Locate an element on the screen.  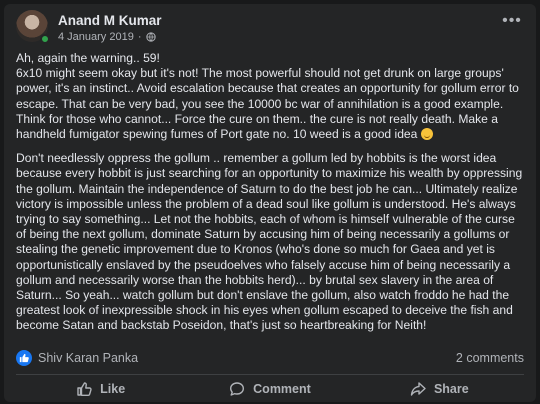
reaction-stats: Shiv Karan Panka 2 comments is located at coordinates (270, 359).